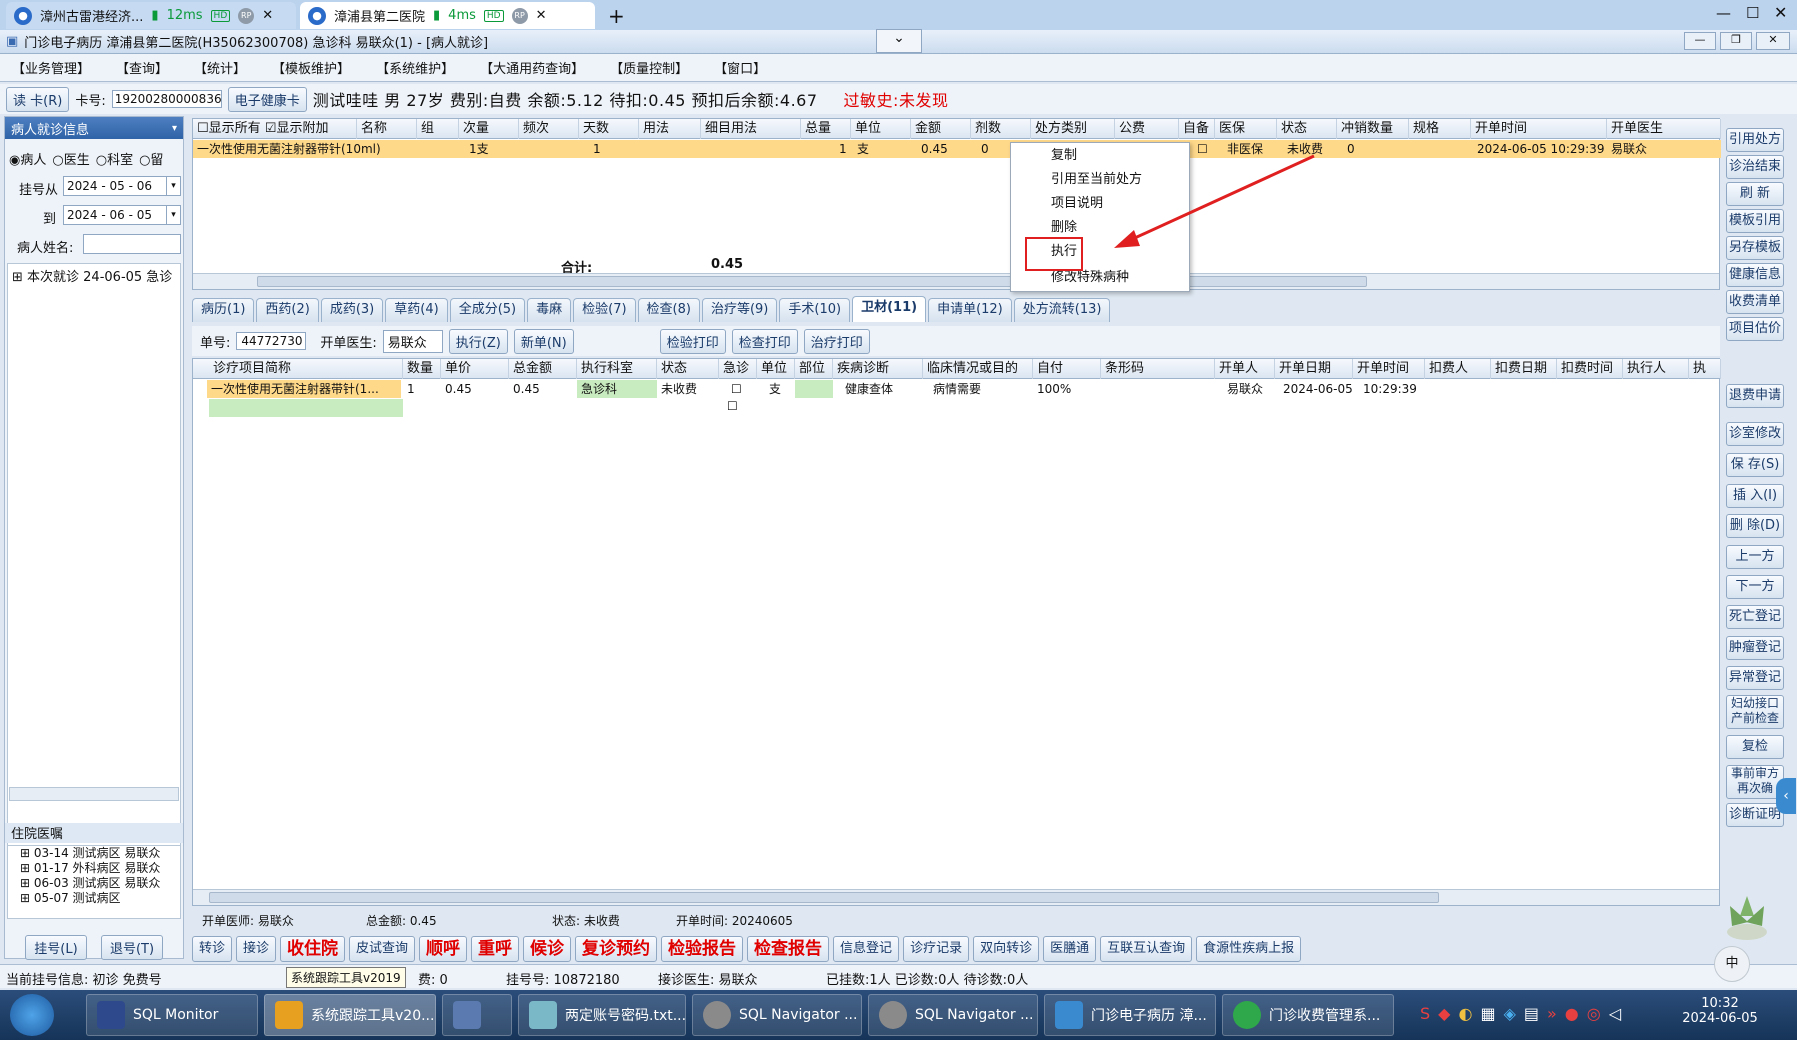 The image size is (1797, 1040). I want to click on app-restore-button: ❐, so click(1736, 41).